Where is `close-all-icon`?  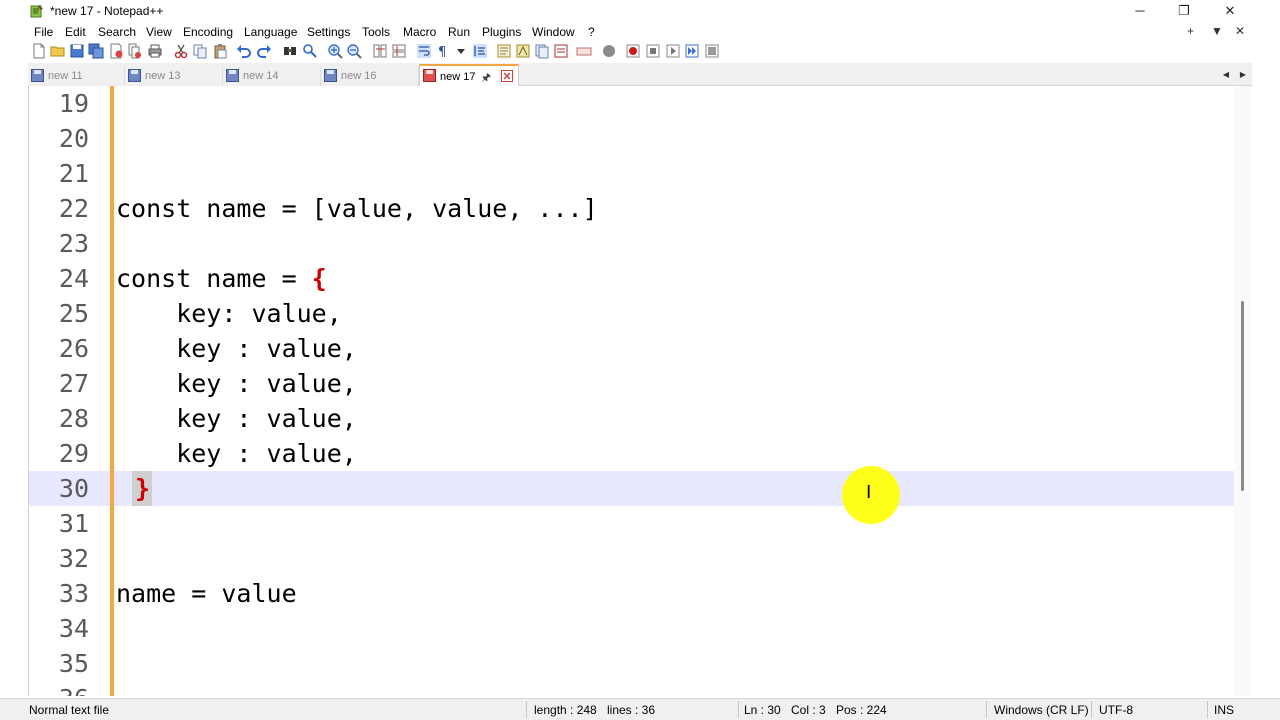 close-all-icon is located at coordinates (135, 51).